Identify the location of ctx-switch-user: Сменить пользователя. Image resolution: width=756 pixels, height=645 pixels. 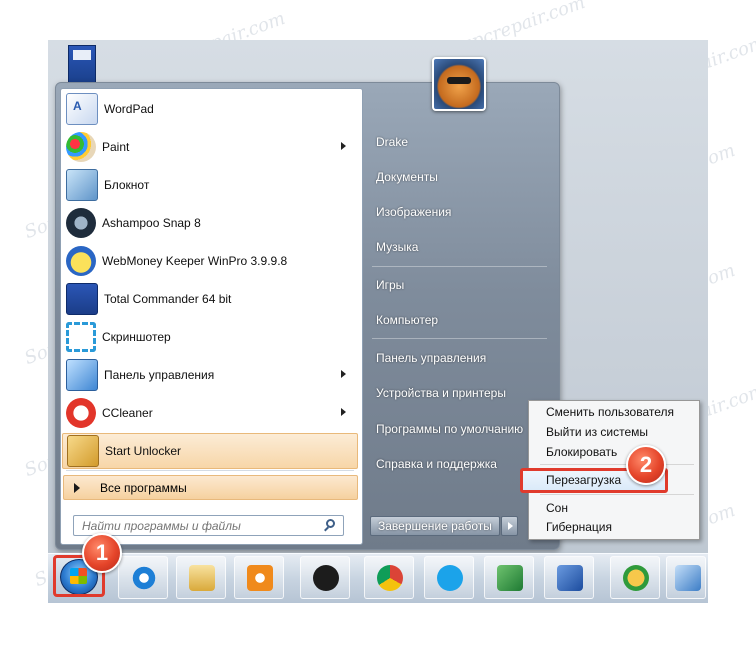
(620, 412).